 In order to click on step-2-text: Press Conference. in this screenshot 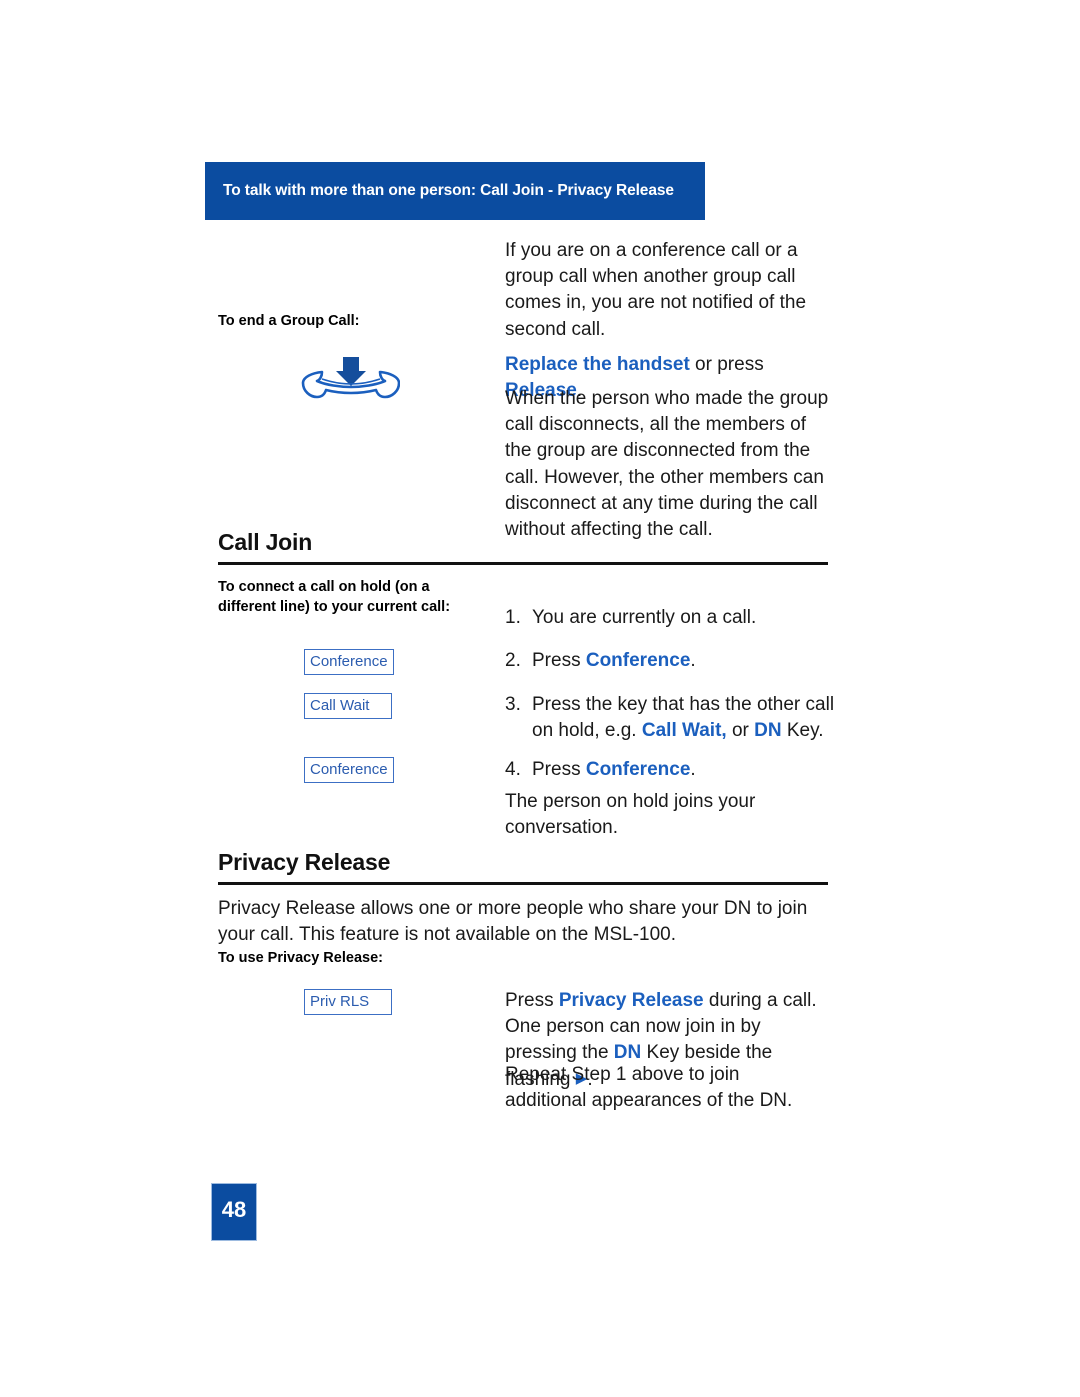, I will do `click(686, 661)`.